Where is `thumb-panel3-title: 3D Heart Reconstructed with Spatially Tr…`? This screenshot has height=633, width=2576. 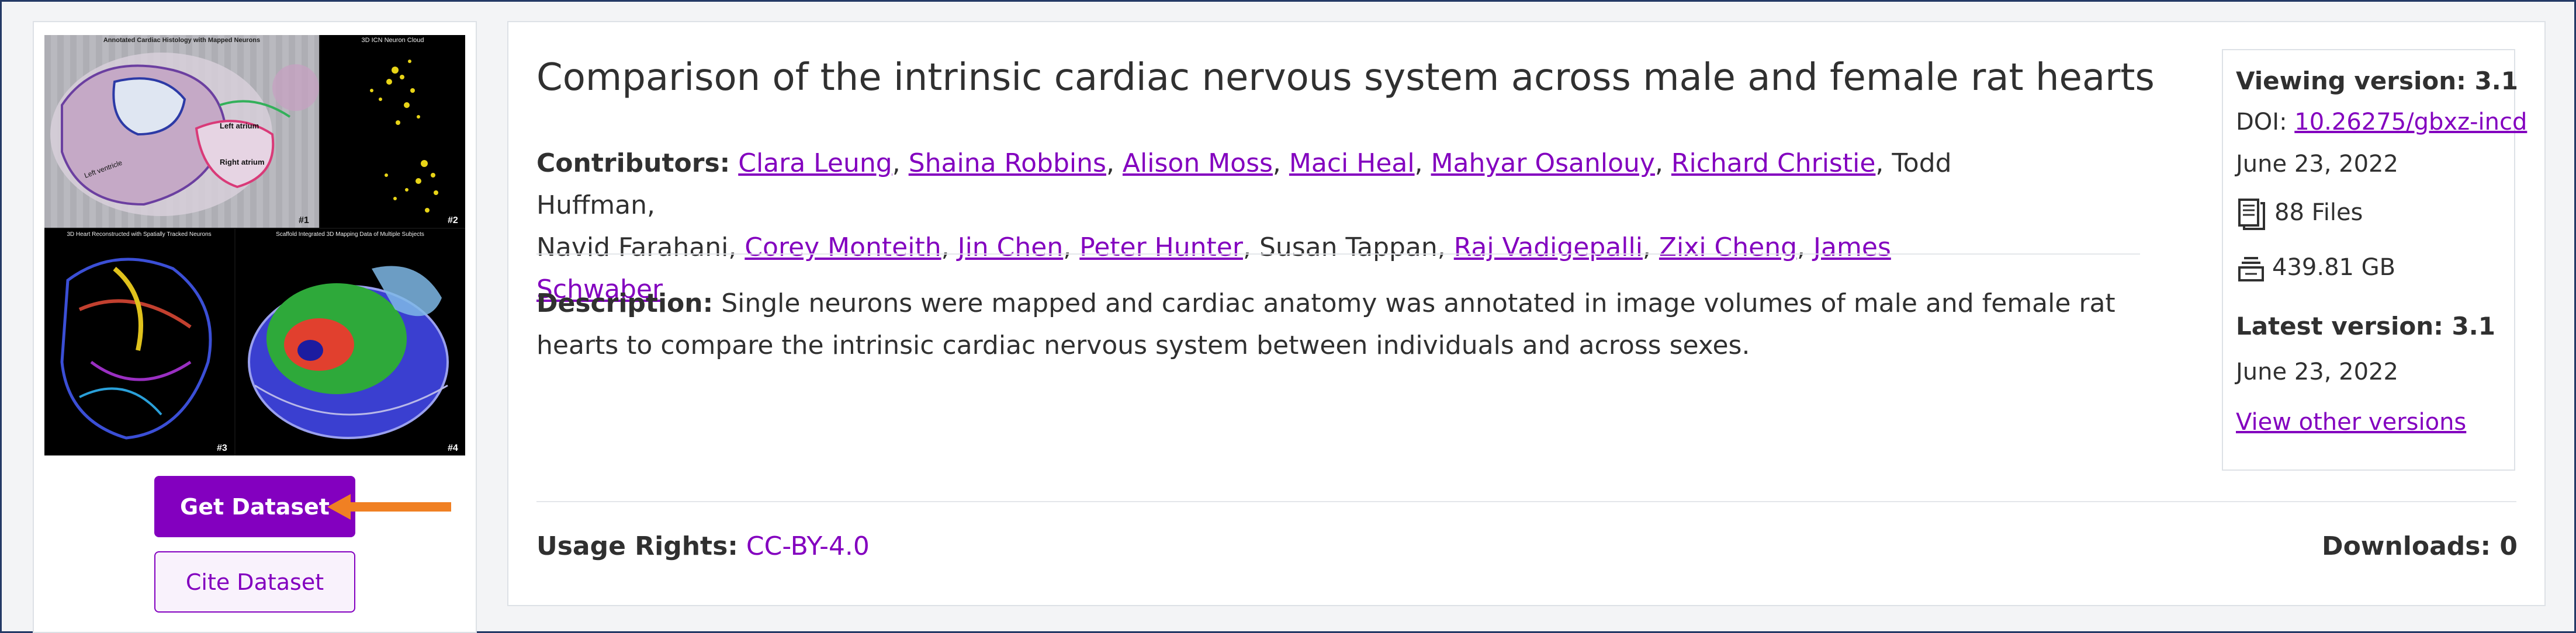
thumb-panel3-title: 3D Heart Reconstructed with Spatially Tr… is located at coordinates (139, 234).